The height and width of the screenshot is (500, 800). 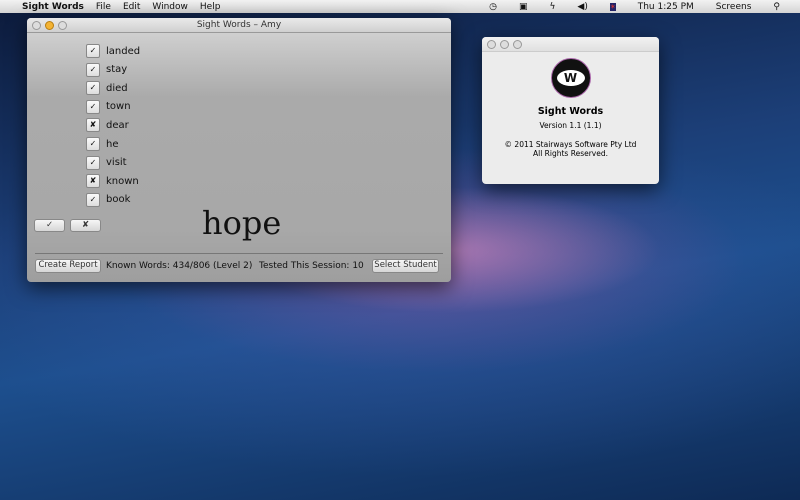 What do you see at coordinates (523, 7) in the screenshot?
I see `input-icon: ▣` at bounding box center [523, 7].